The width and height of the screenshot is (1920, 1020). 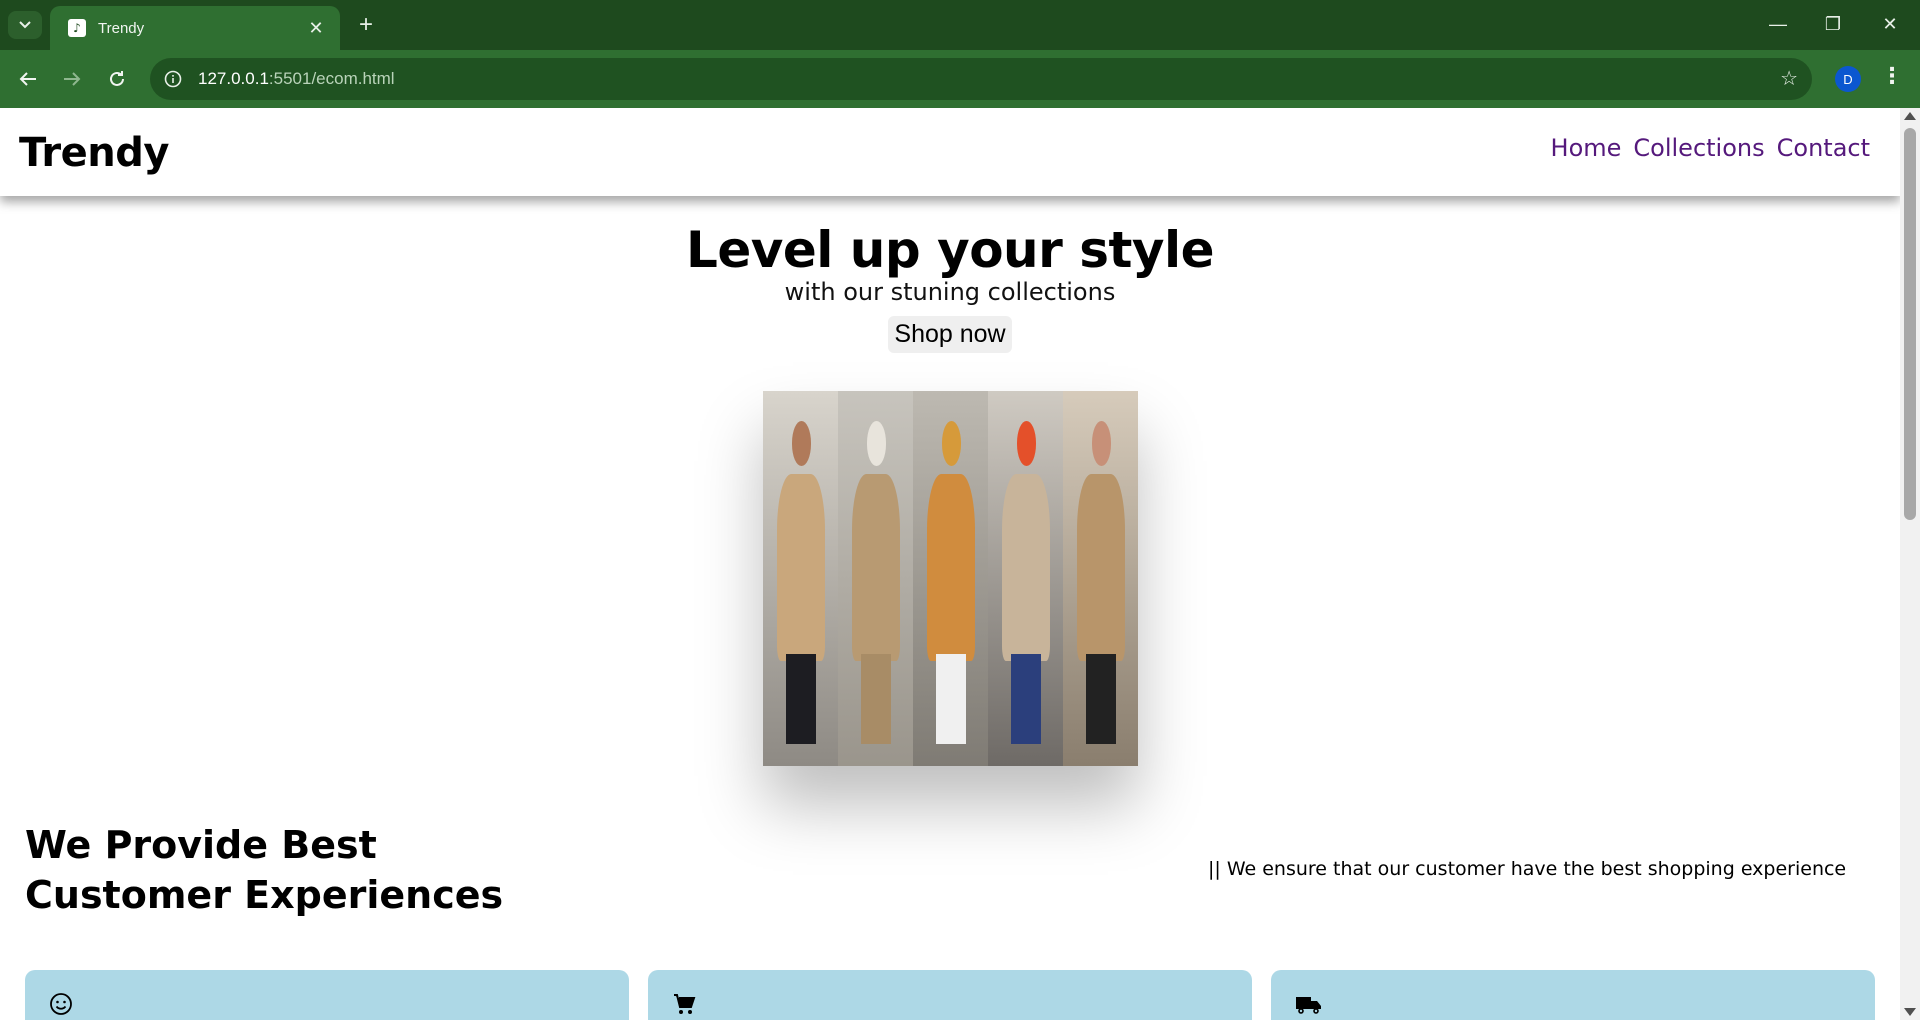 I want to click on profile-avatar: D, so click(x=1848, y=79).